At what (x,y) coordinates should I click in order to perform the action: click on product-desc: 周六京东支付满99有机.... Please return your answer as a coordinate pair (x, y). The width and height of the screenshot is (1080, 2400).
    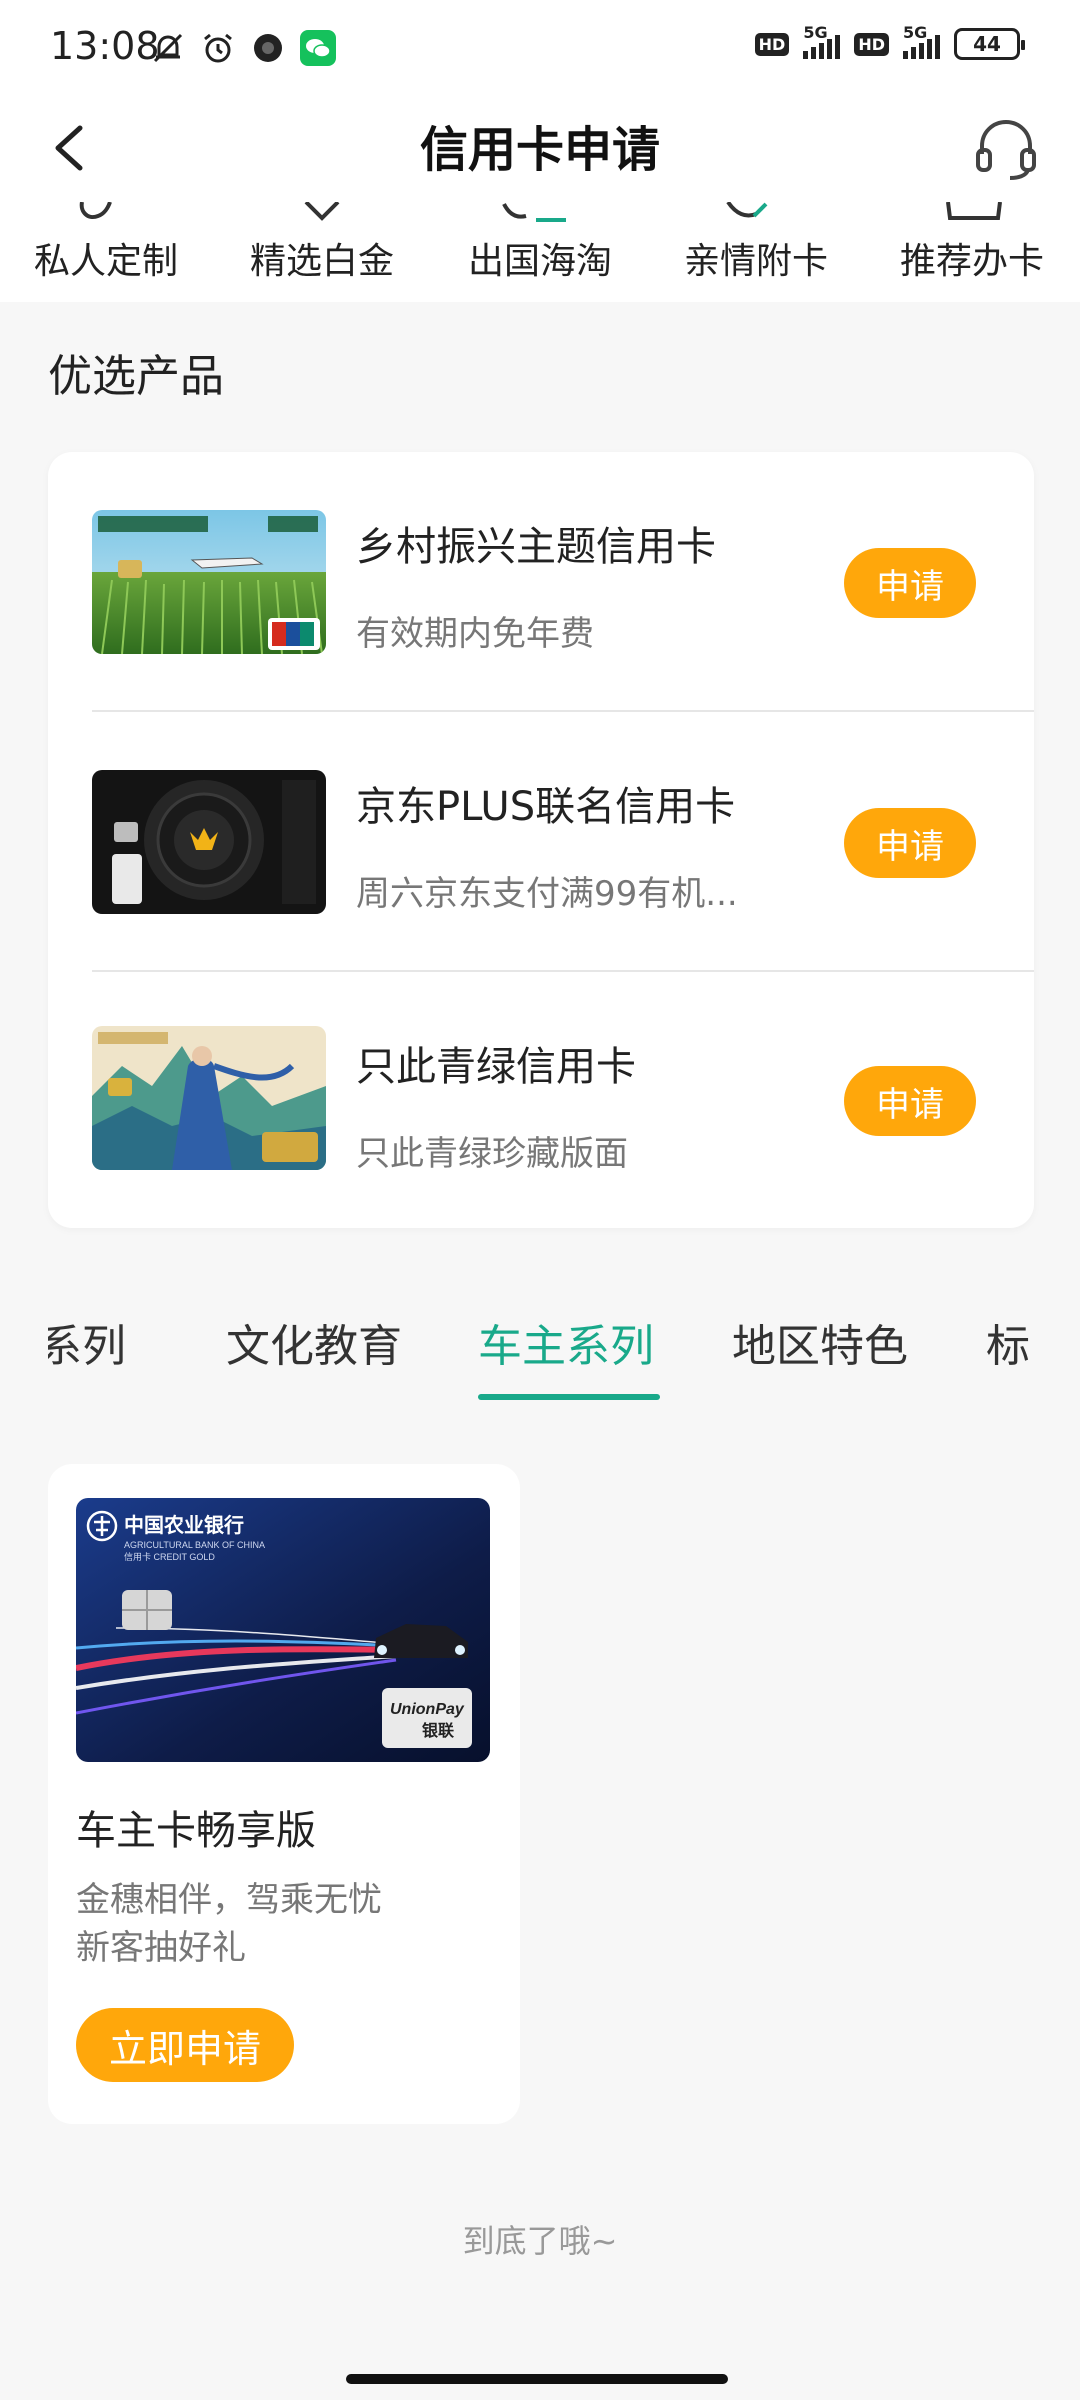
    Looking at the image, I should click on (547, 894).